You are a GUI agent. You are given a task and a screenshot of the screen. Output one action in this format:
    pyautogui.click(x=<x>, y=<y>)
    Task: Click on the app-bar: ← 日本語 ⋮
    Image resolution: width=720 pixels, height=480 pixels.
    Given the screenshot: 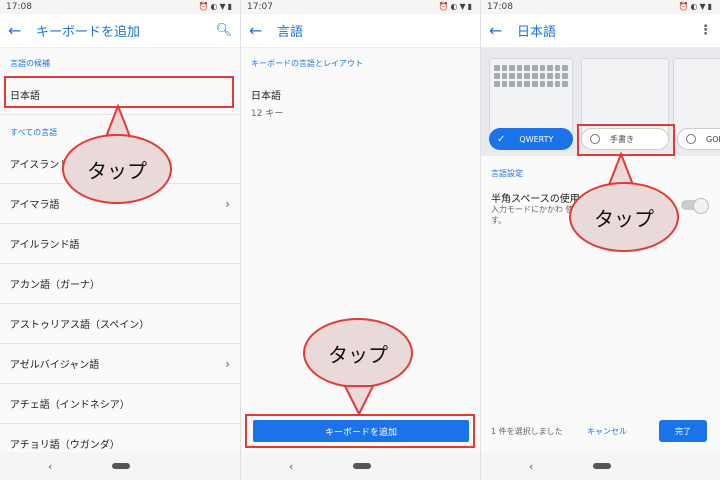 What is the action you would take?
    pyautogui.click(x=600, y=31)
    